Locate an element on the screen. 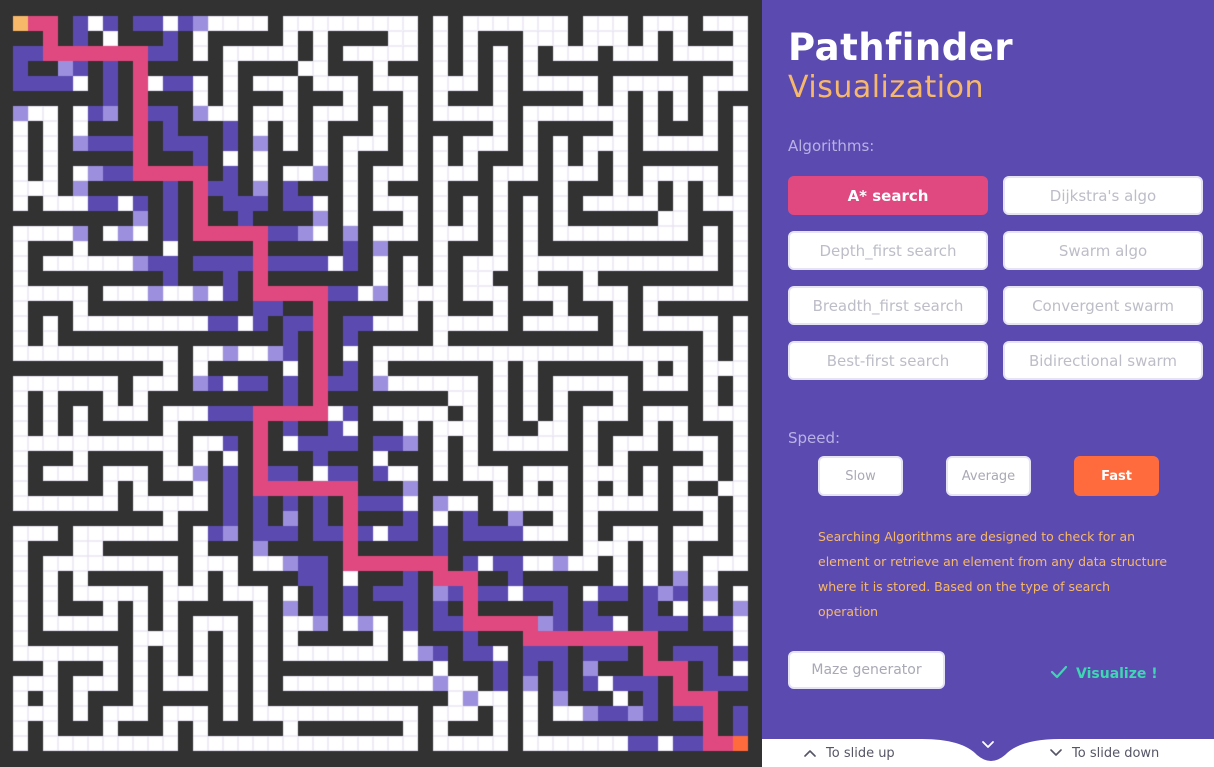 The image size is (1214, 767). algo-button-breadth-first: Breadth_first search is located at coordinates (888, 305).